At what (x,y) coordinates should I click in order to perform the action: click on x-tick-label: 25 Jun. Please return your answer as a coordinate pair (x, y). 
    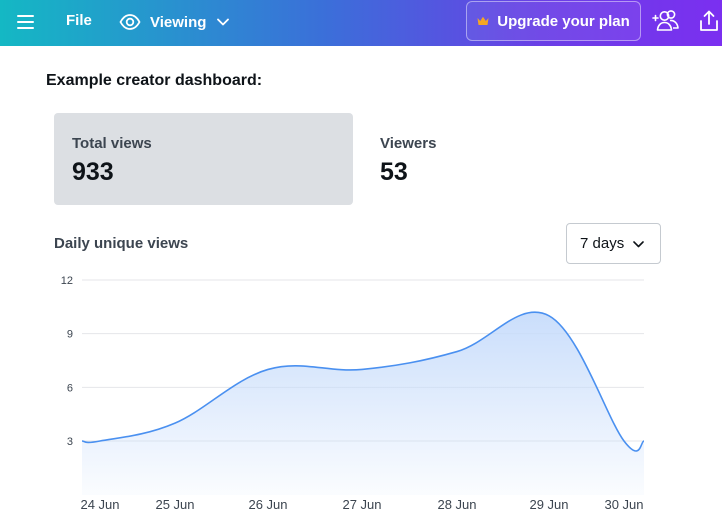
    Looking at the image, I should click on (174, 504).